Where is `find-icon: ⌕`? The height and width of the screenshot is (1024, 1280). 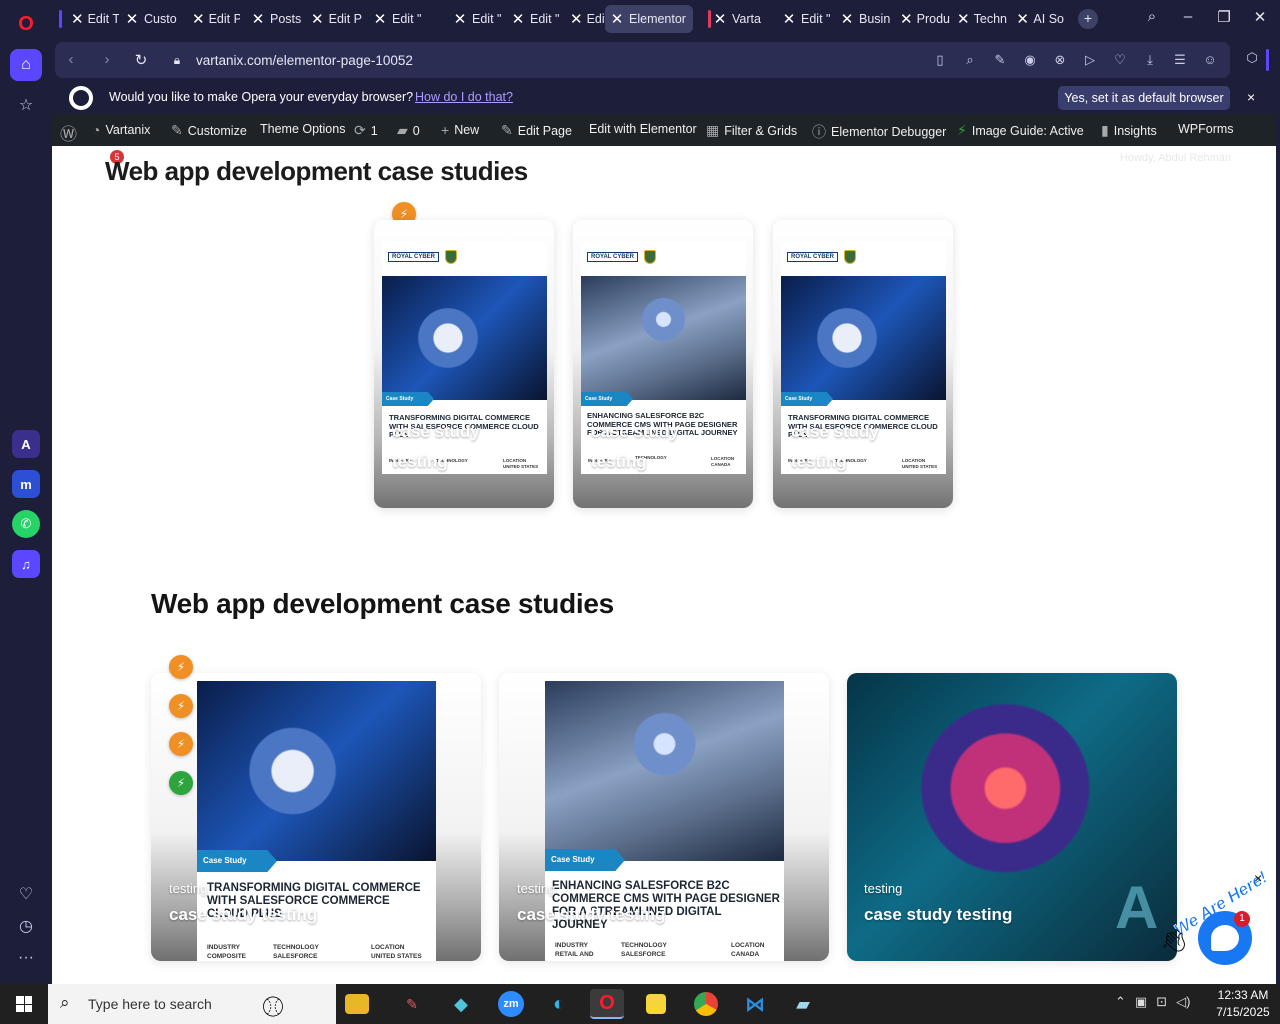 find-icon: ⌕ is located at coordinates (970, 60).